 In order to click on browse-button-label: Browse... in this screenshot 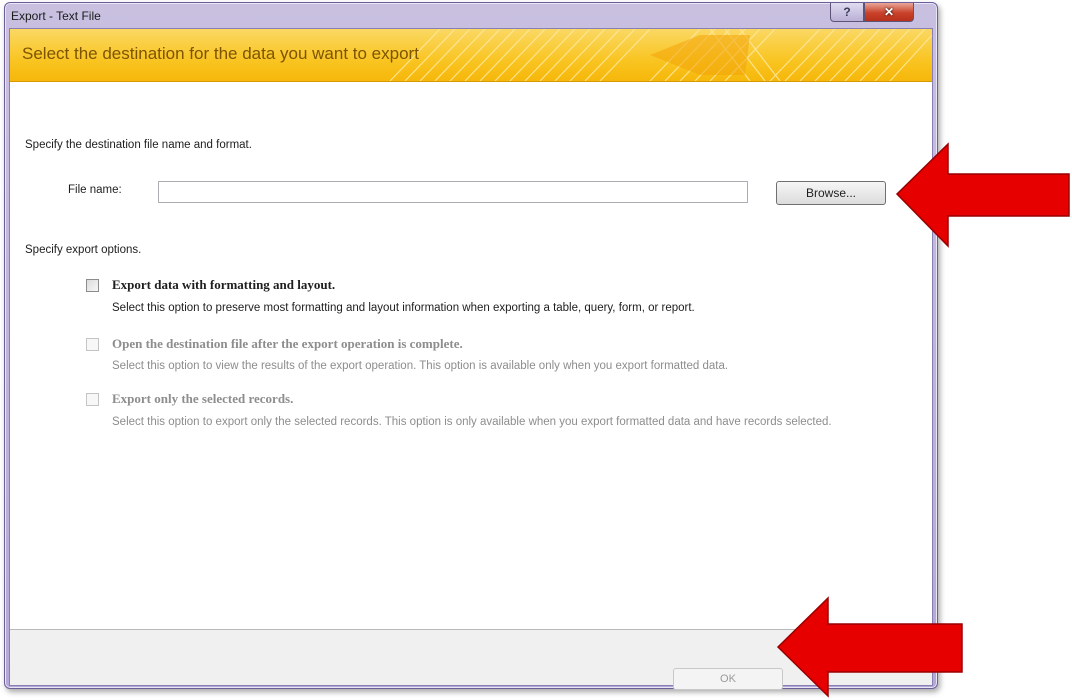, I will do `click(830, 193)`.